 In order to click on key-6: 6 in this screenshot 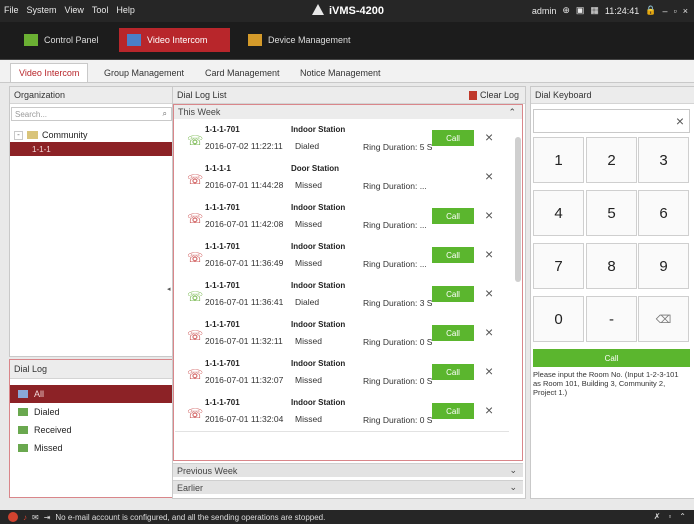, I will do `click(663, 213)`.